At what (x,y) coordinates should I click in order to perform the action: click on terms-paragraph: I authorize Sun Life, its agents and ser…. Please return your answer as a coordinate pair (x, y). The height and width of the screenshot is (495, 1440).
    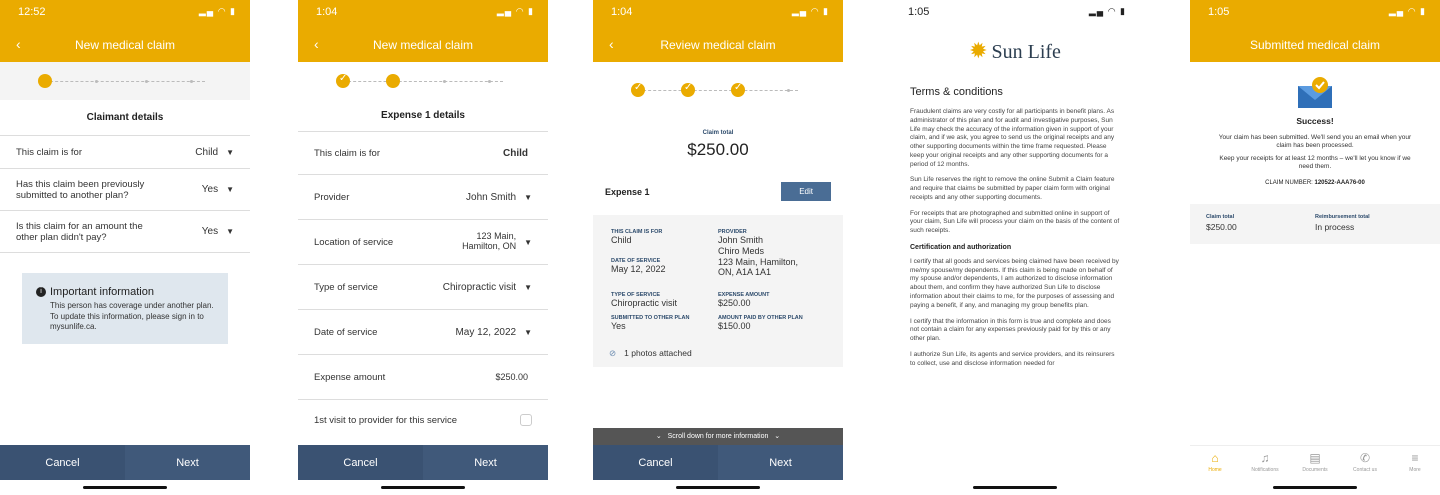
    Looking at the image, I should click on (1012, 358).